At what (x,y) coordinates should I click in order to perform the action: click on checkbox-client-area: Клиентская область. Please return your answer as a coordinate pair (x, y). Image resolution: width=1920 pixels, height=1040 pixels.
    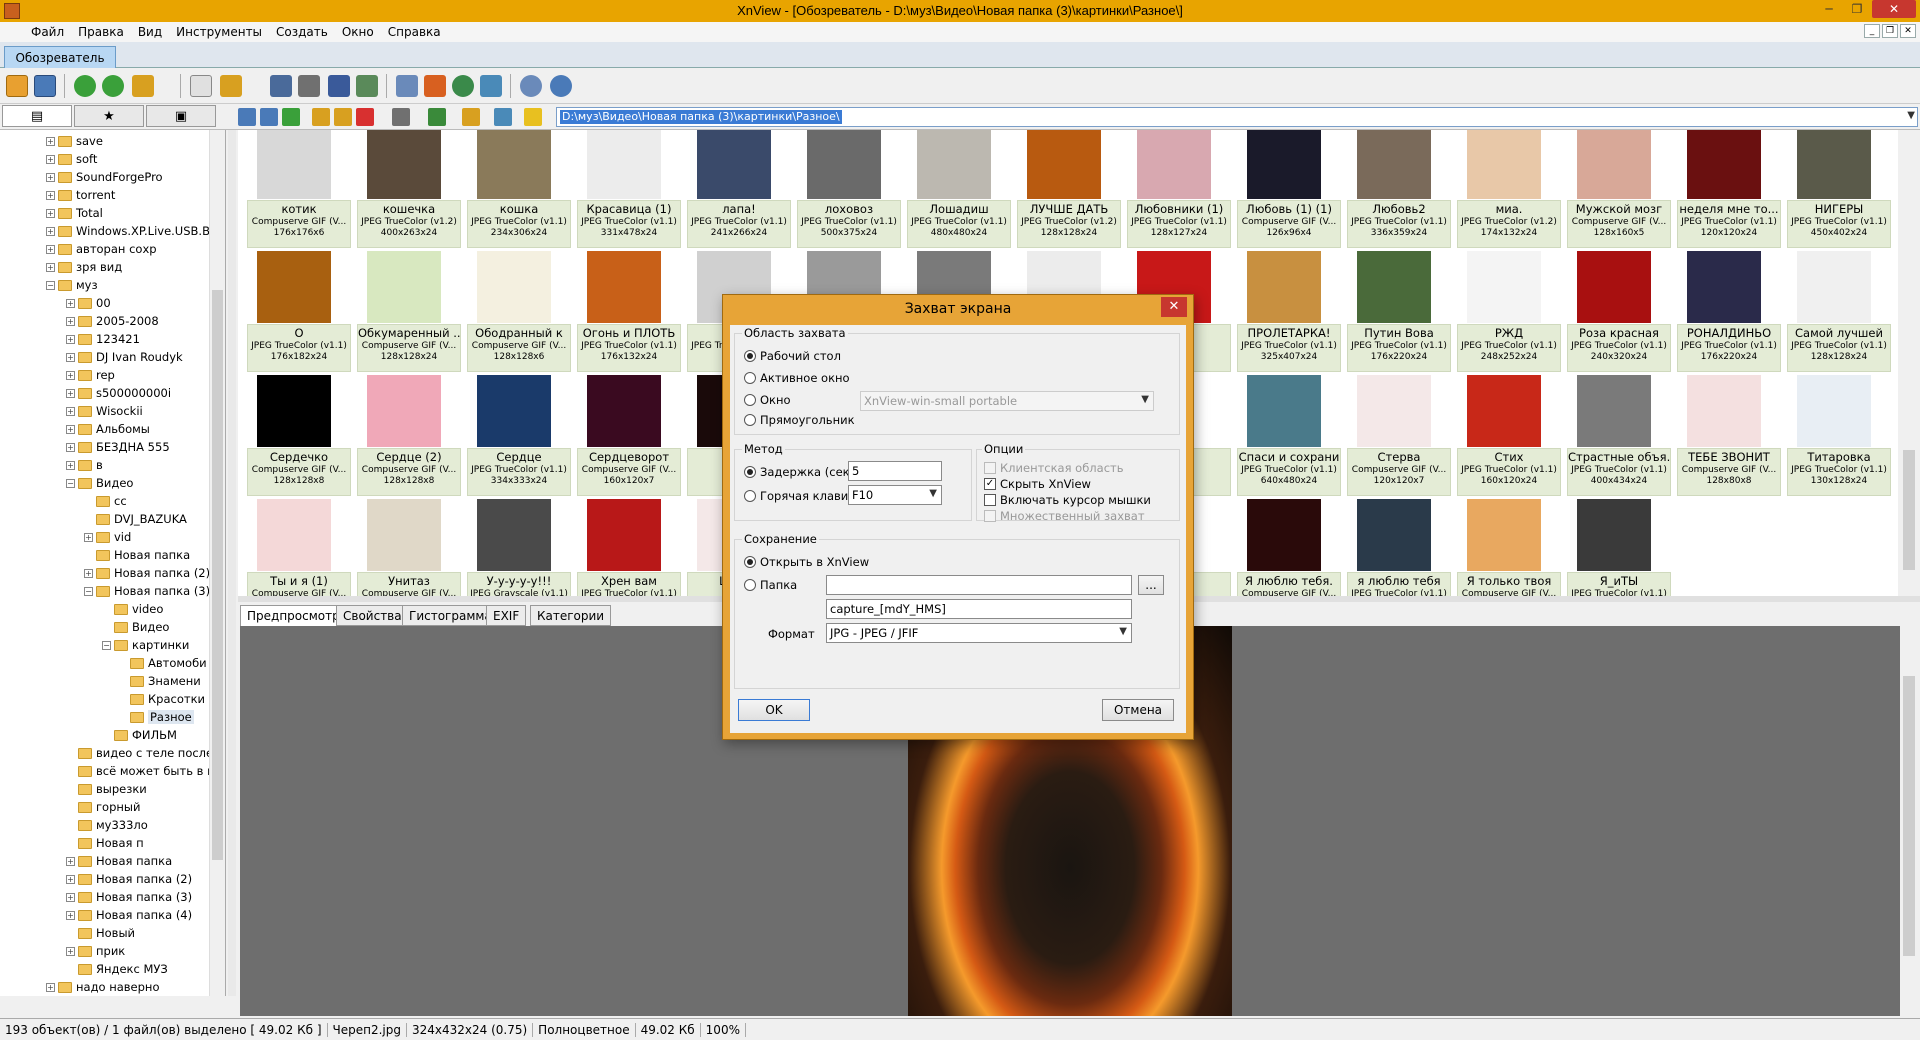
    Looking at the image, I should click on (1054, 468).